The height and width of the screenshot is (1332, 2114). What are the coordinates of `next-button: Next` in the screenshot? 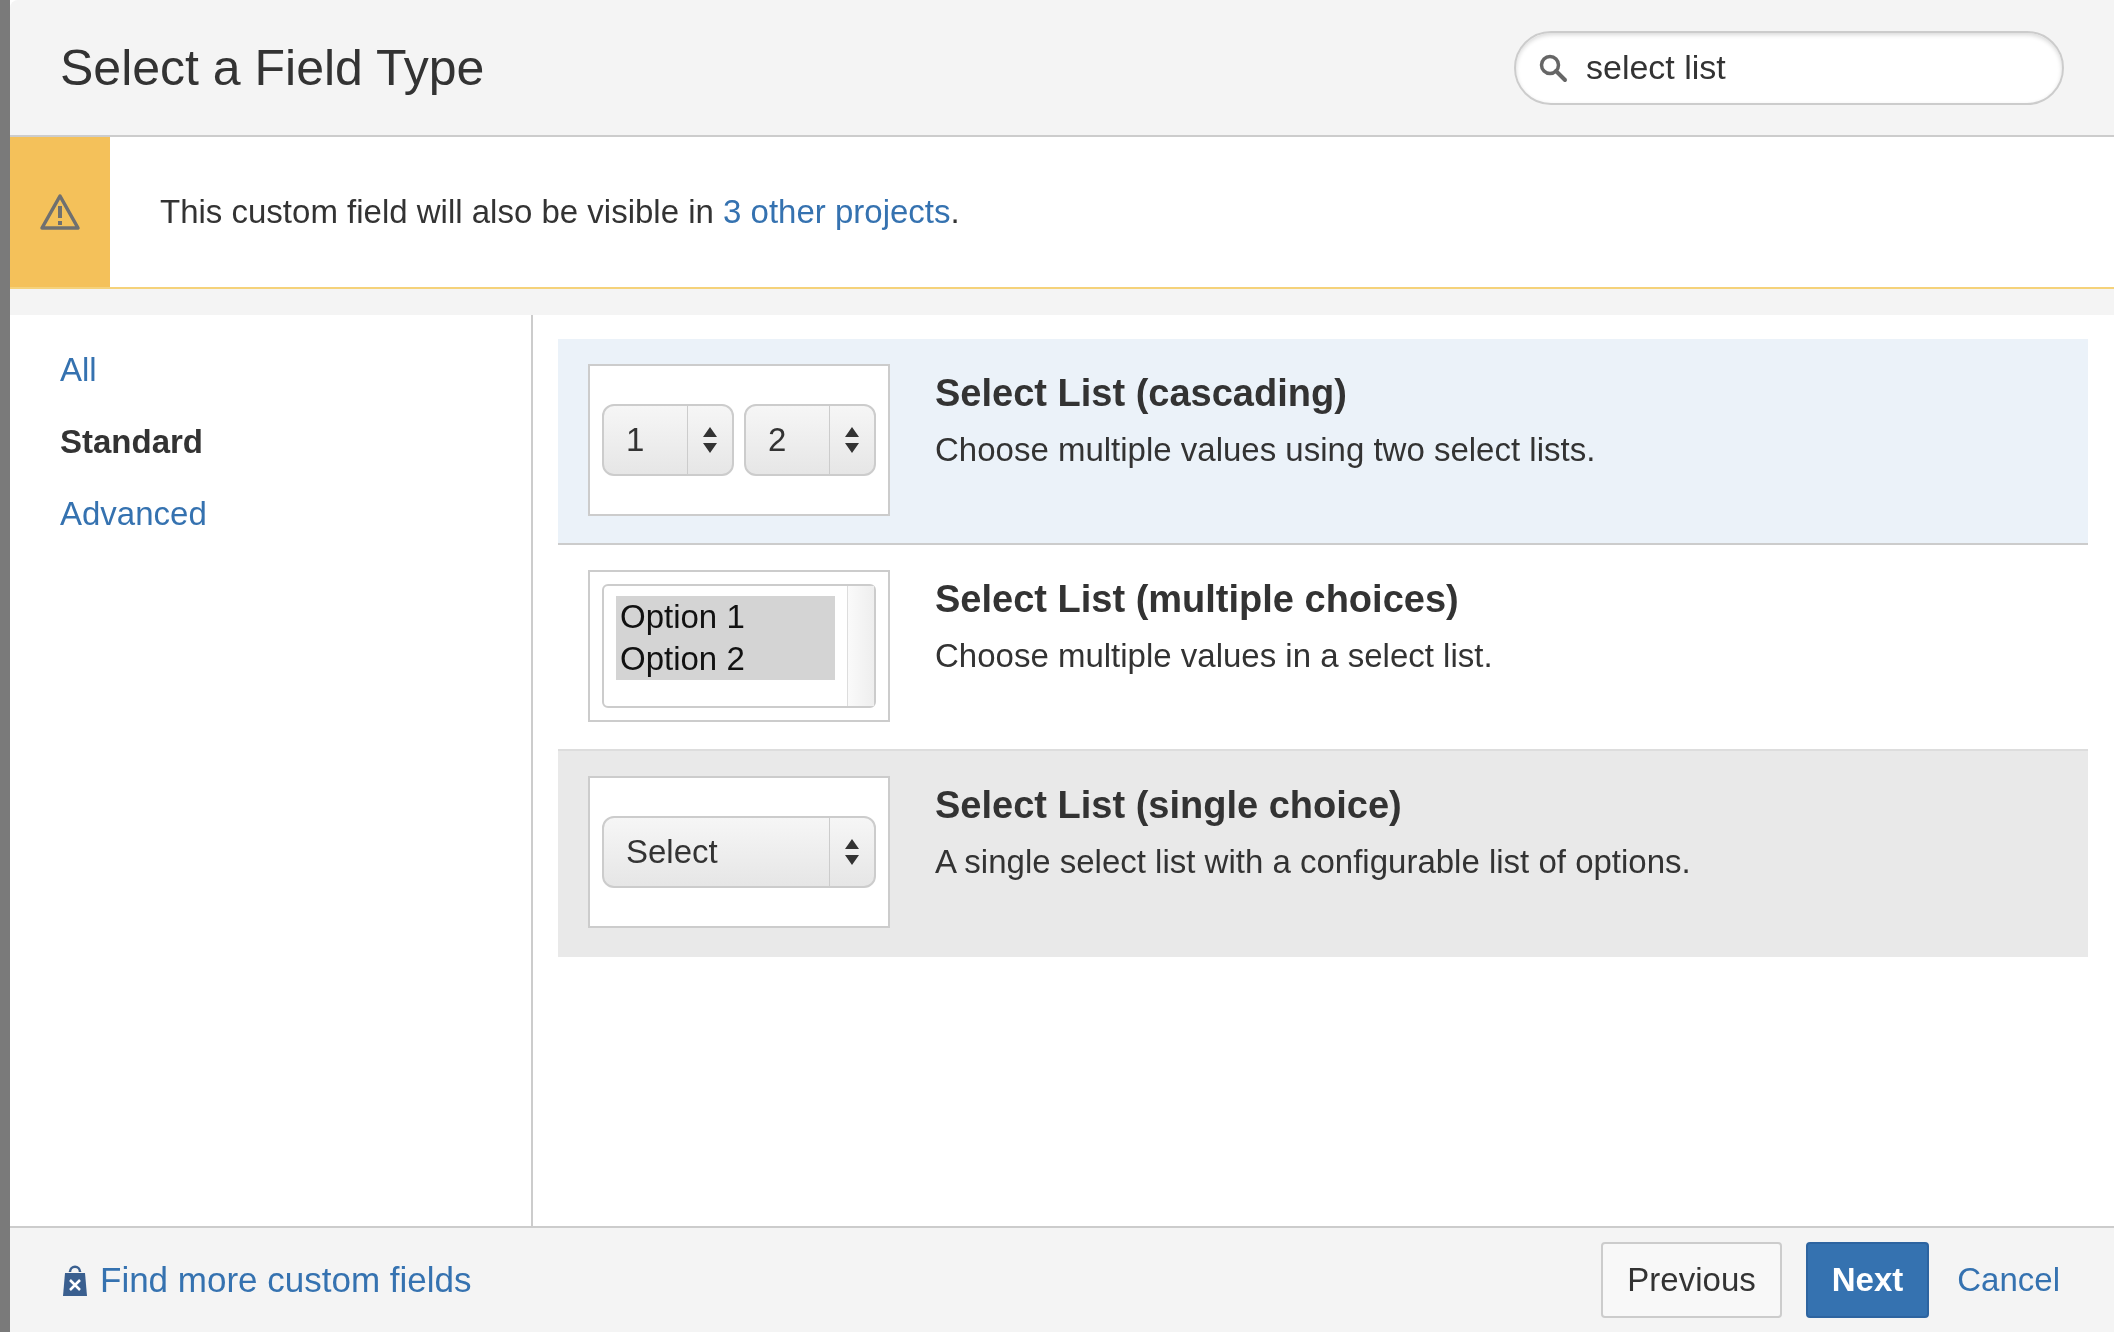 It's located at (1867, 1280).